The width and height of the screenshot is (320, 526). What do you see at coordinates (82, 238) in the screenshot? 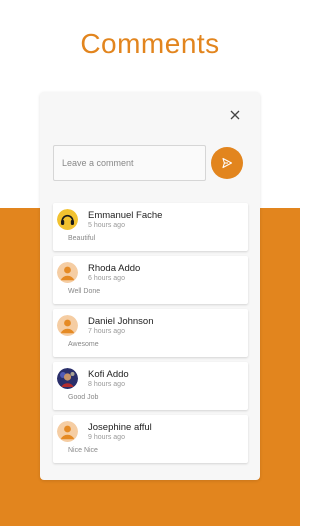
I see `comment-text: Beautiful` at bounding box center [82, 238].